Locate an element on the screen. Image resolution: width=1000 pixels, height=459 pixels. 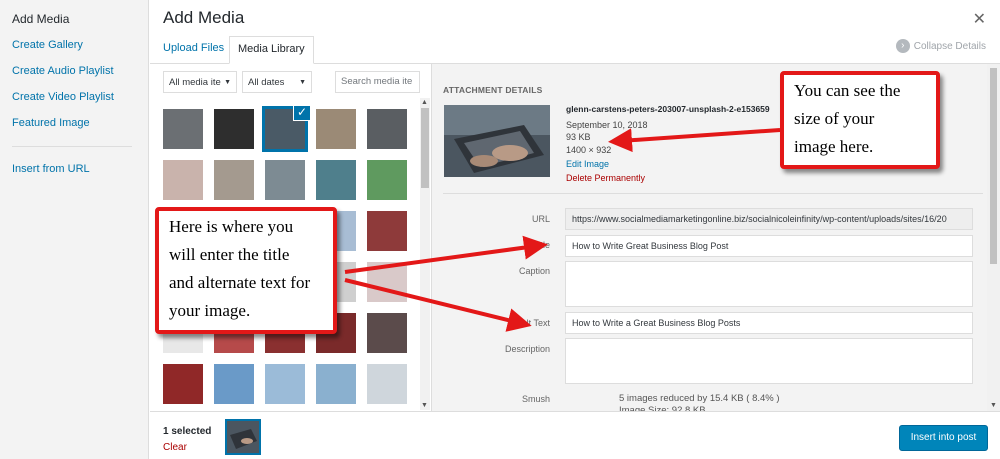
callout-line: your image. is located at coordinates (210, 310).